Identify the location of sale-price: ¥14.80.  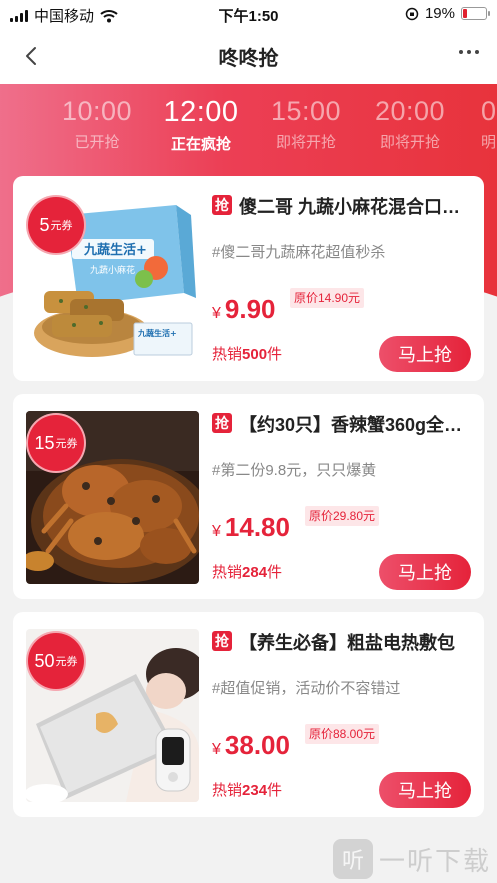
(251, 527).